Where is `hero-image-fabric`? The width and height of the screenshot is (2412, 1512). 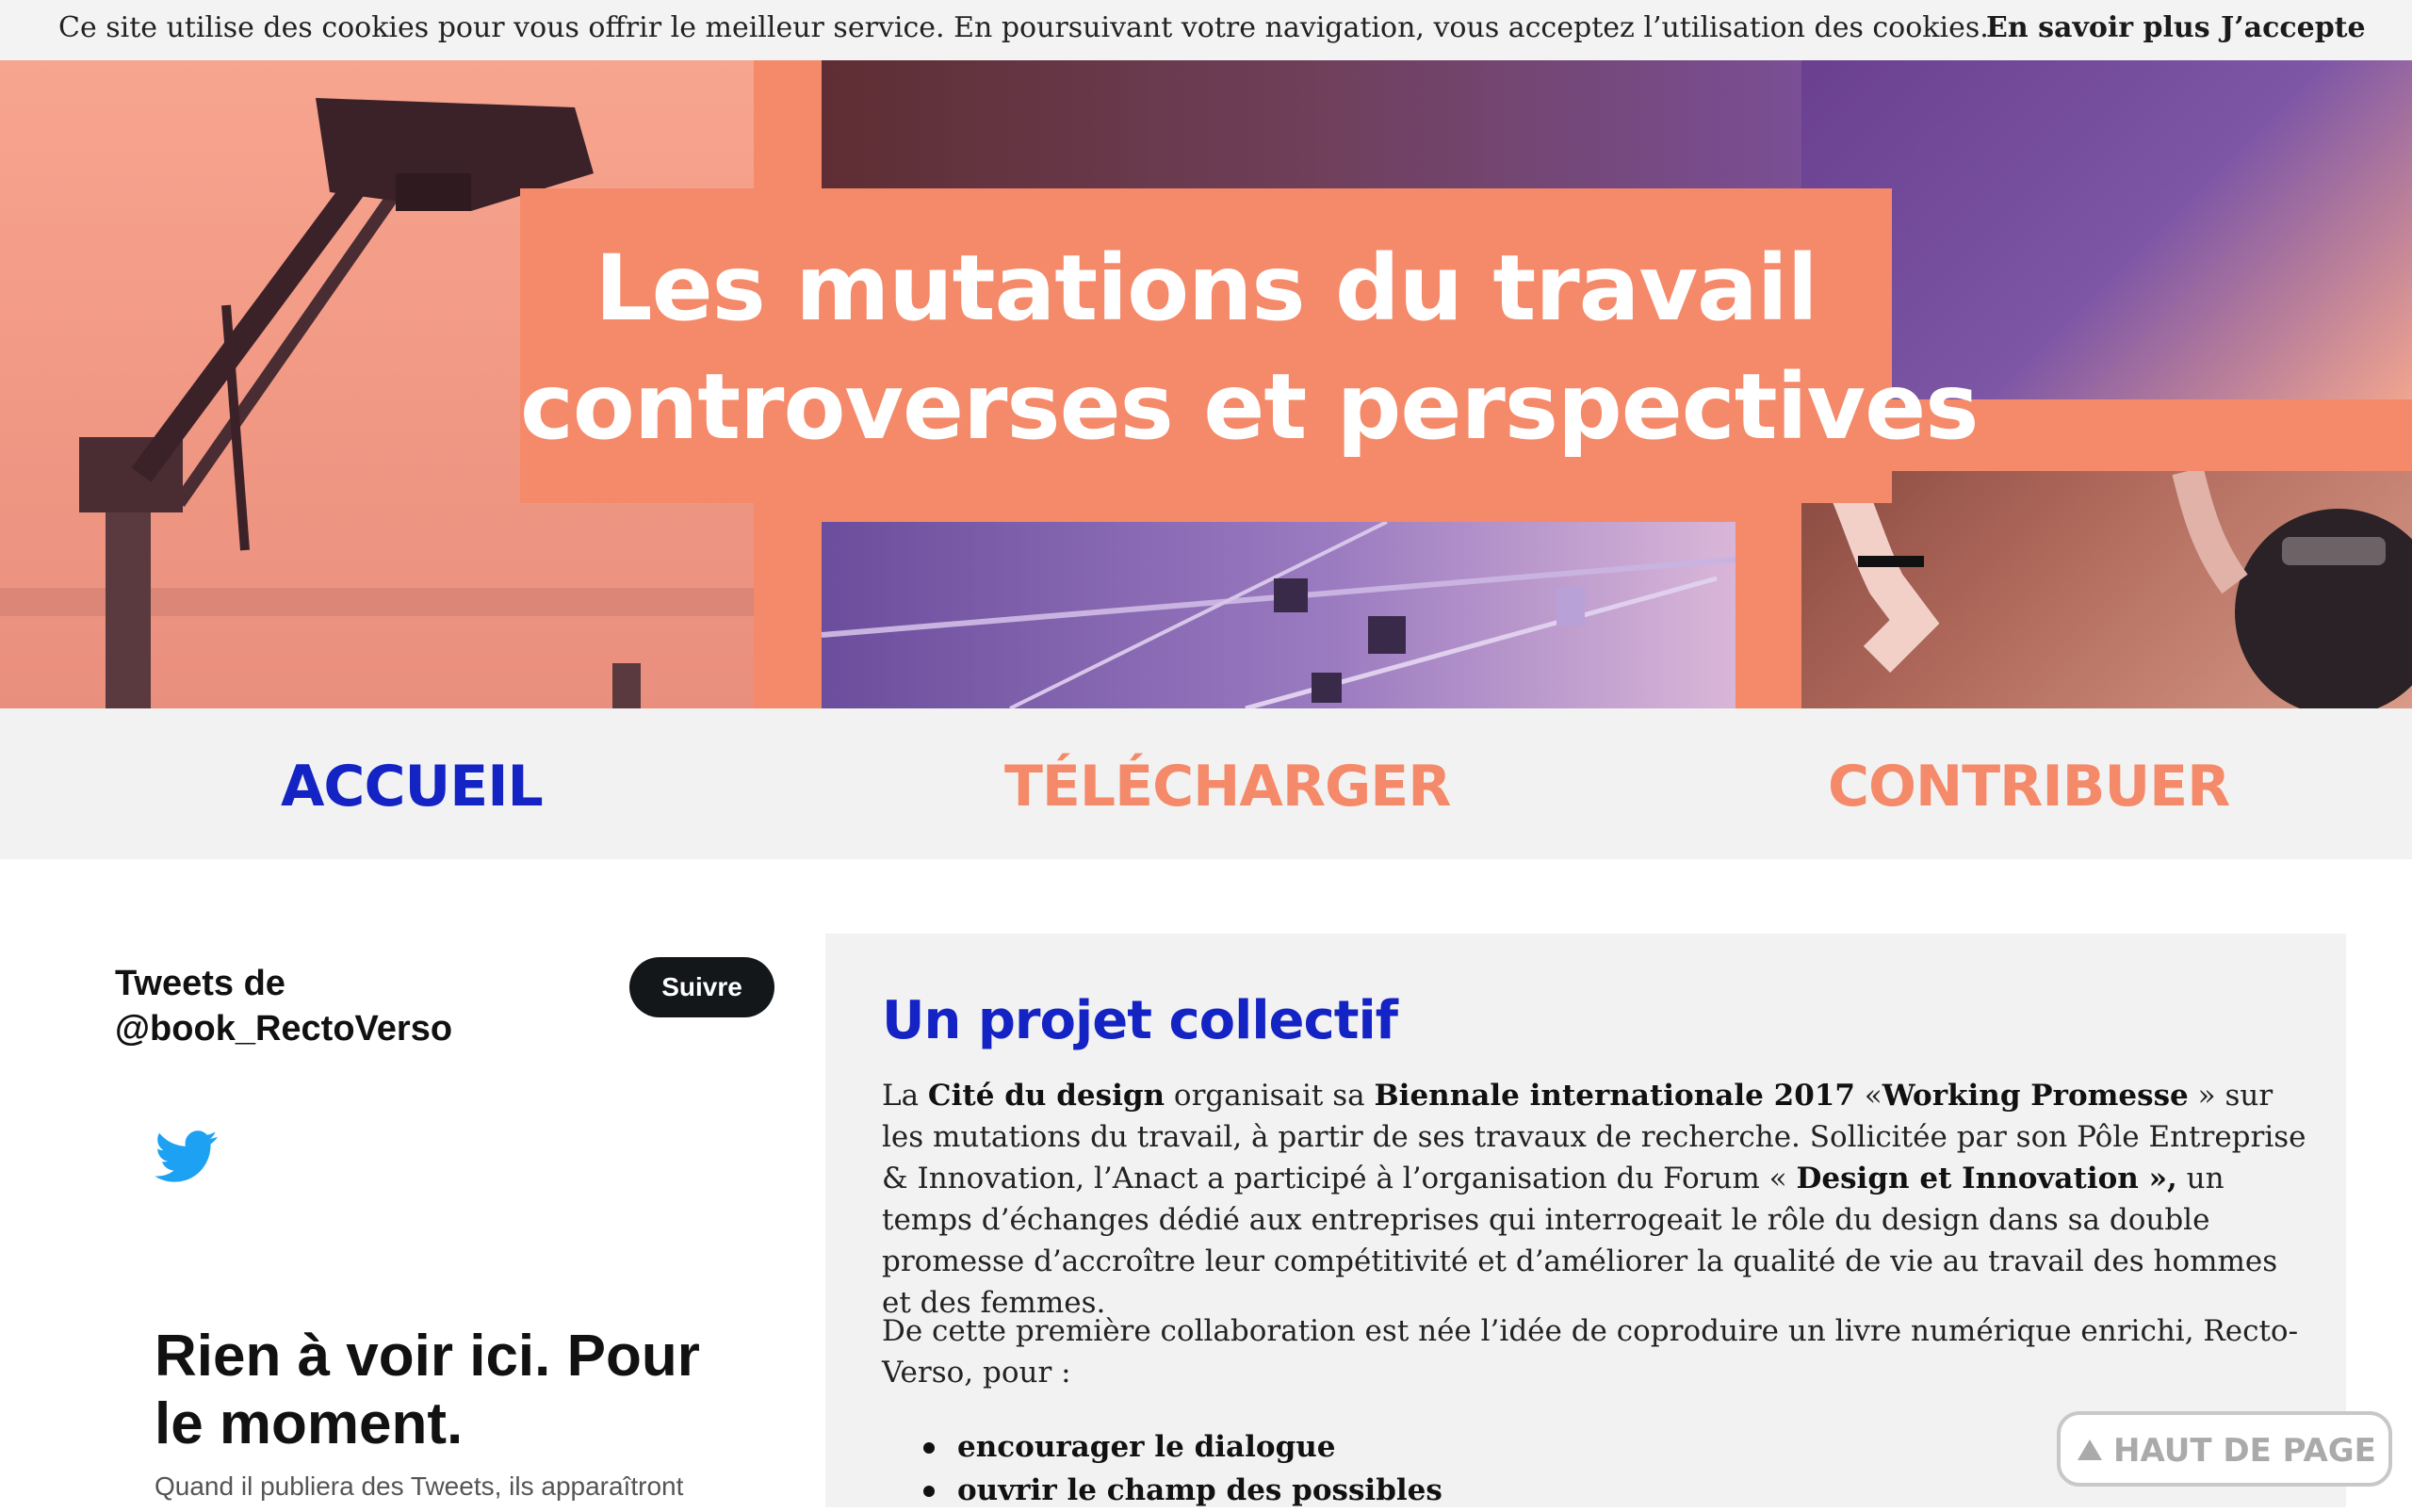
hero-image-fabric is located at coordinates (1311, 124).